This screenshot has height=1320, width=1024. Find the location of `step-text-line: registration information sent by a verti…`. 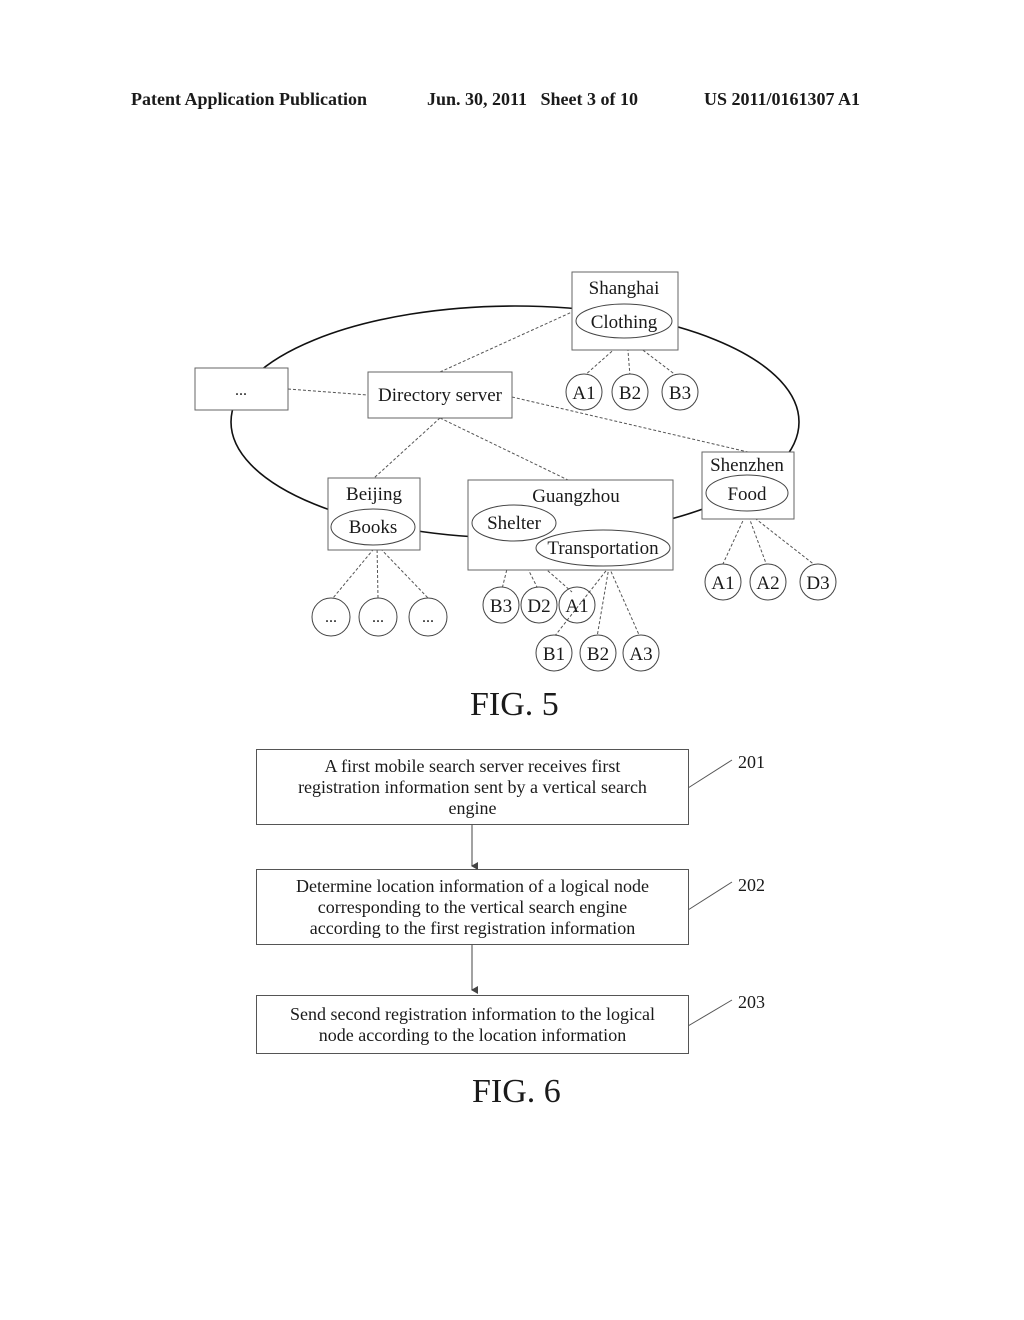

step-text-line: registration information sent by a verti… is located at coordinates (472, 786).